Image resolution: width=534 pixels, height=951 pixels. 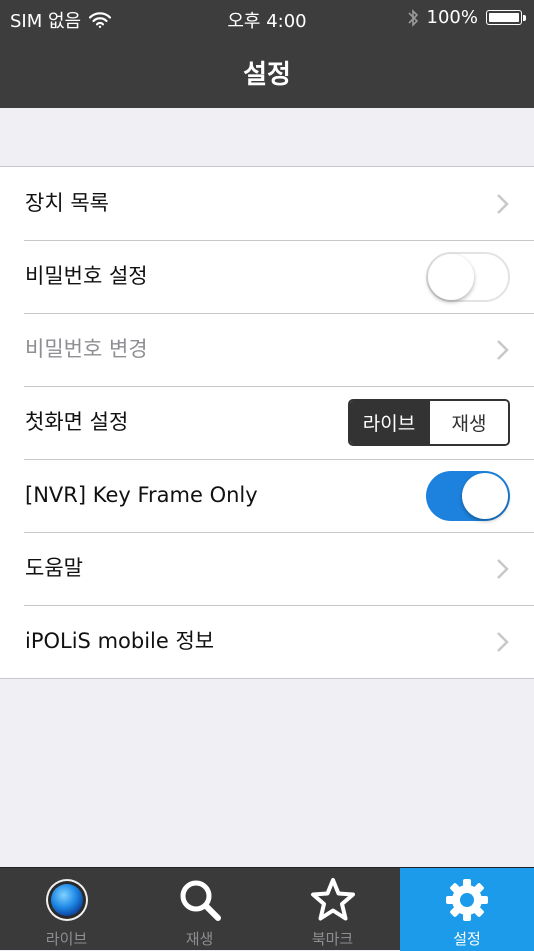 What do you see at coordinates (267, 495) in the screenshot?
I see `key-frame-row: [NVR] Key Frame Only` at bounding box center [267, 495].